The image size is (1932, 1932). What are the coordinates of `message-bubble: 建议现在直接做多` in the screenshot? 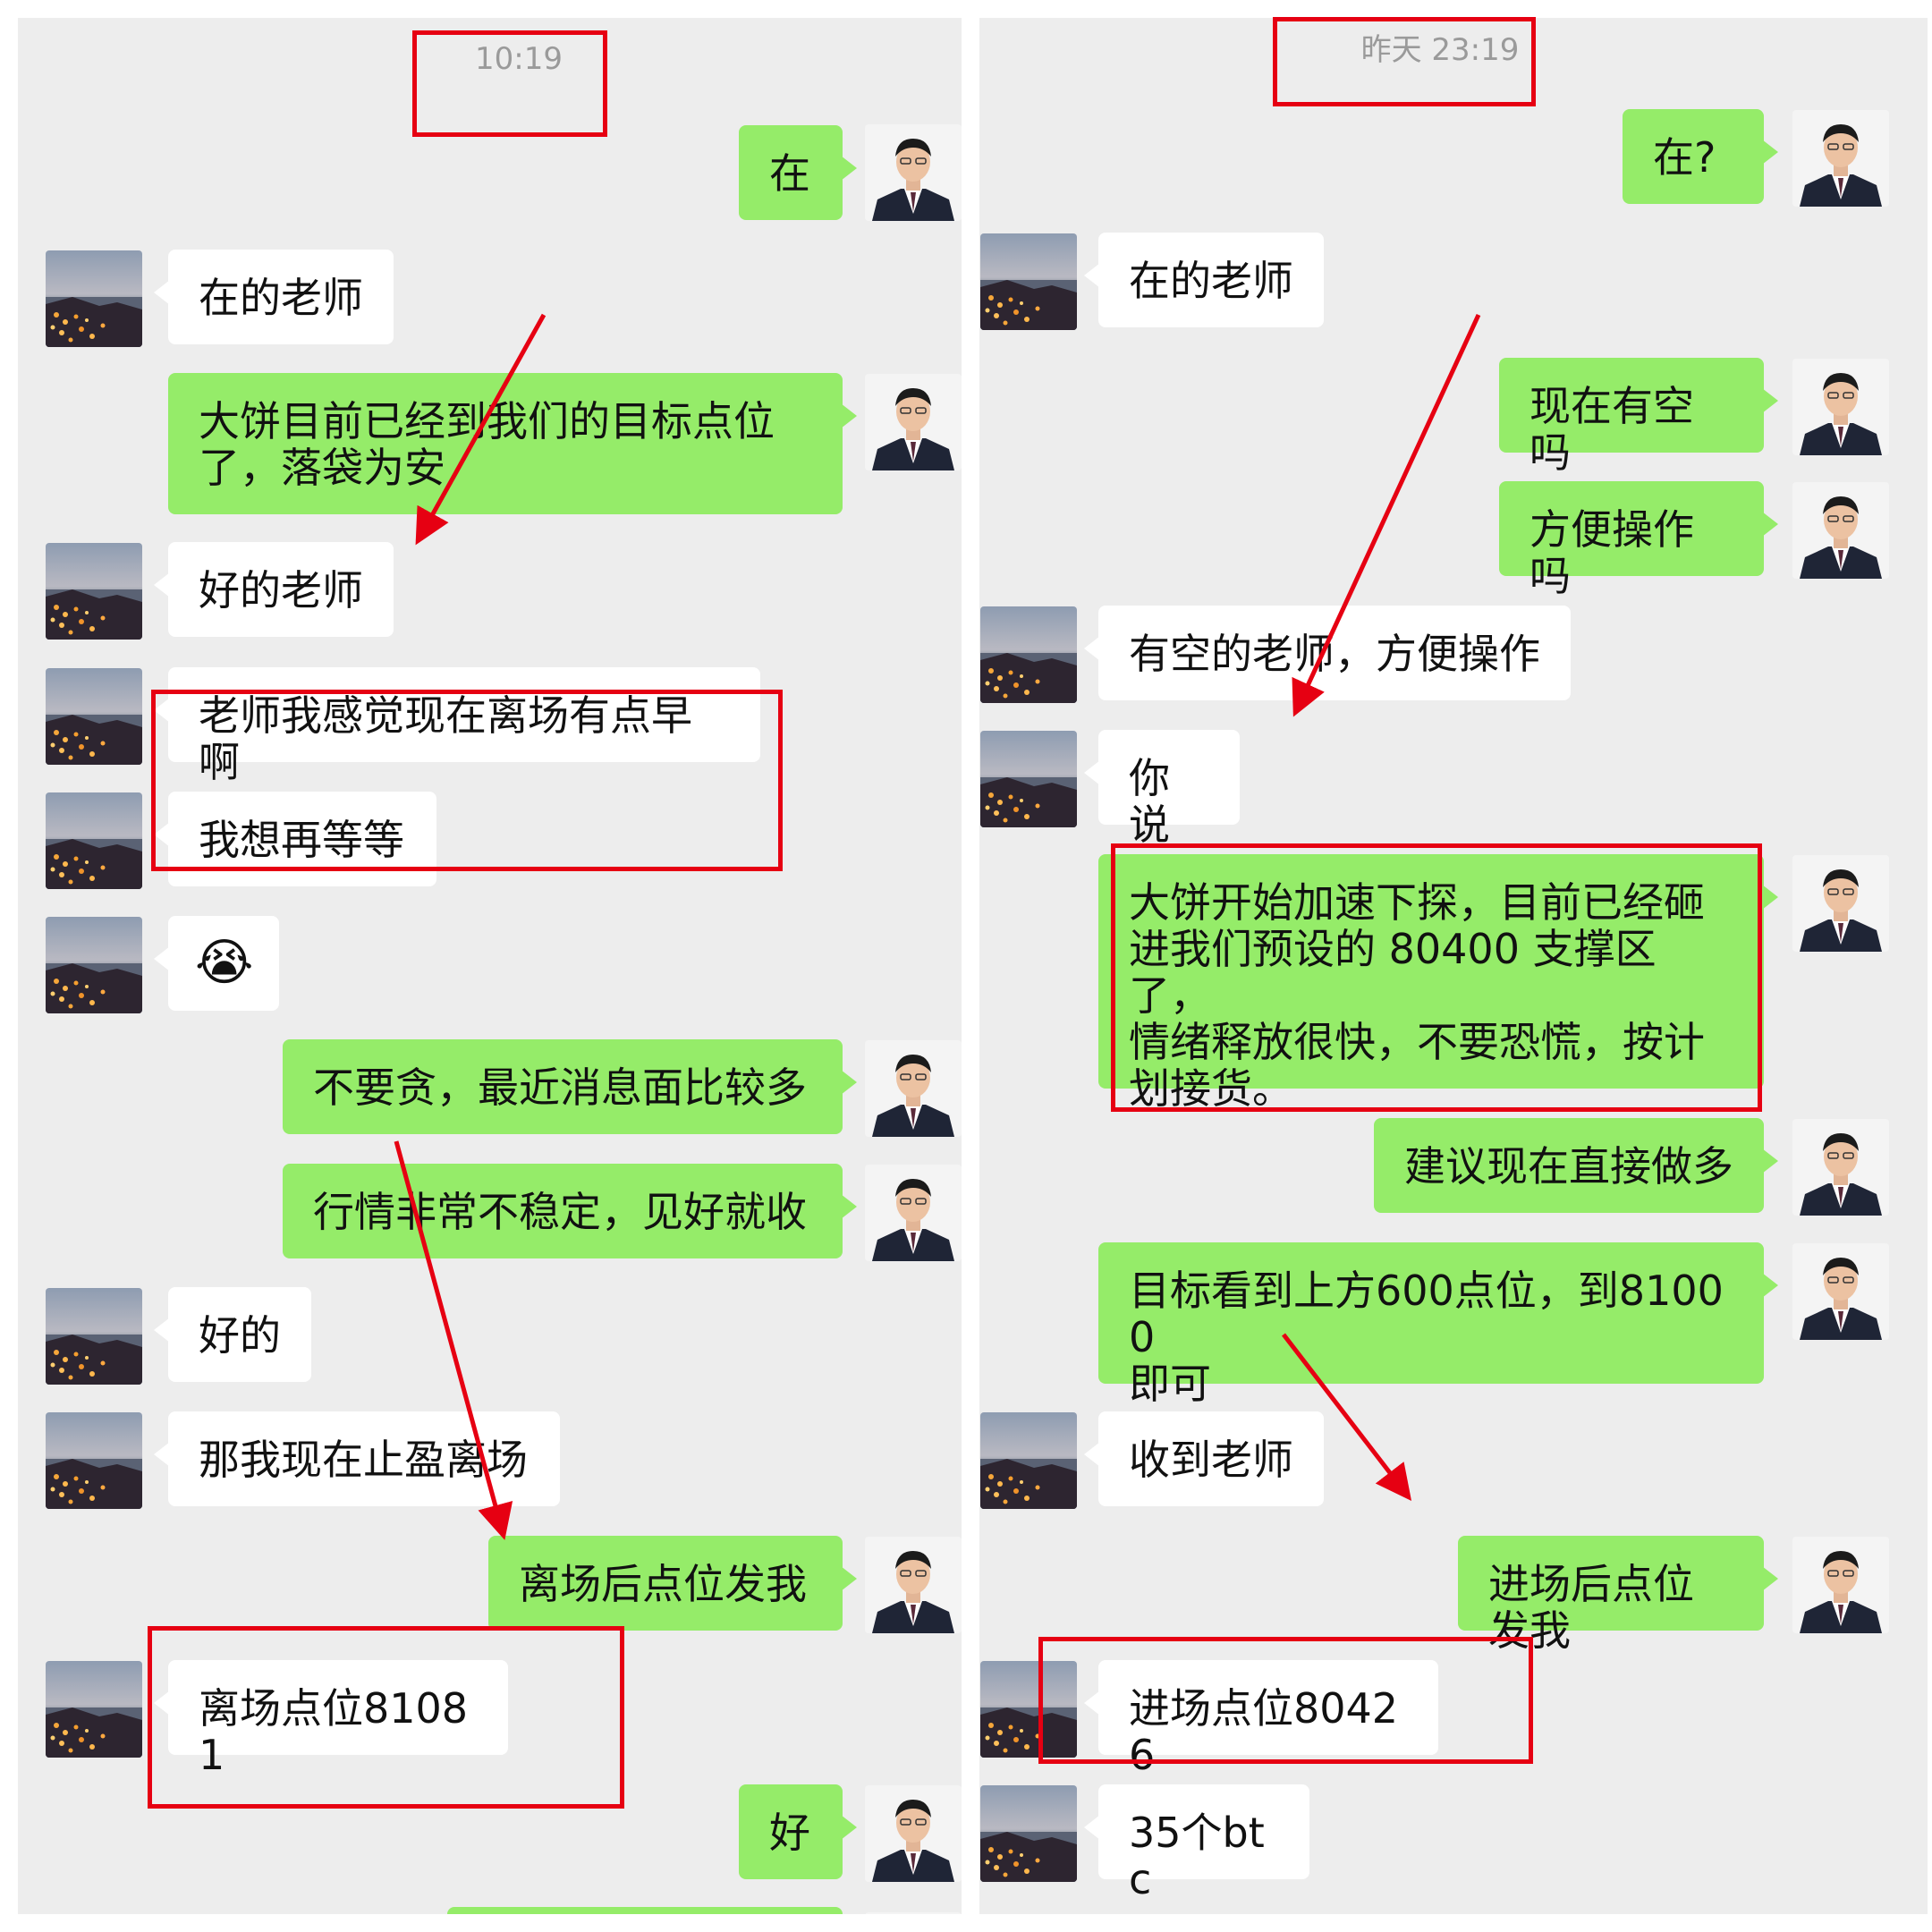 It's located at (1576, 1165).